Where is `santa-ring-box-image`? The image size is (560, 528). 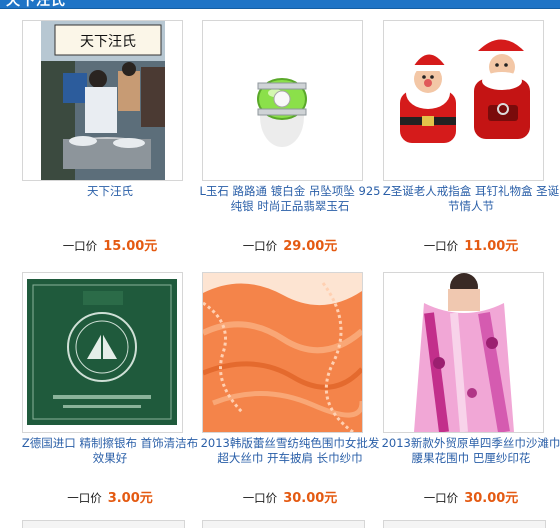 santa-ring-box-image is located at coordinates (463, 100).